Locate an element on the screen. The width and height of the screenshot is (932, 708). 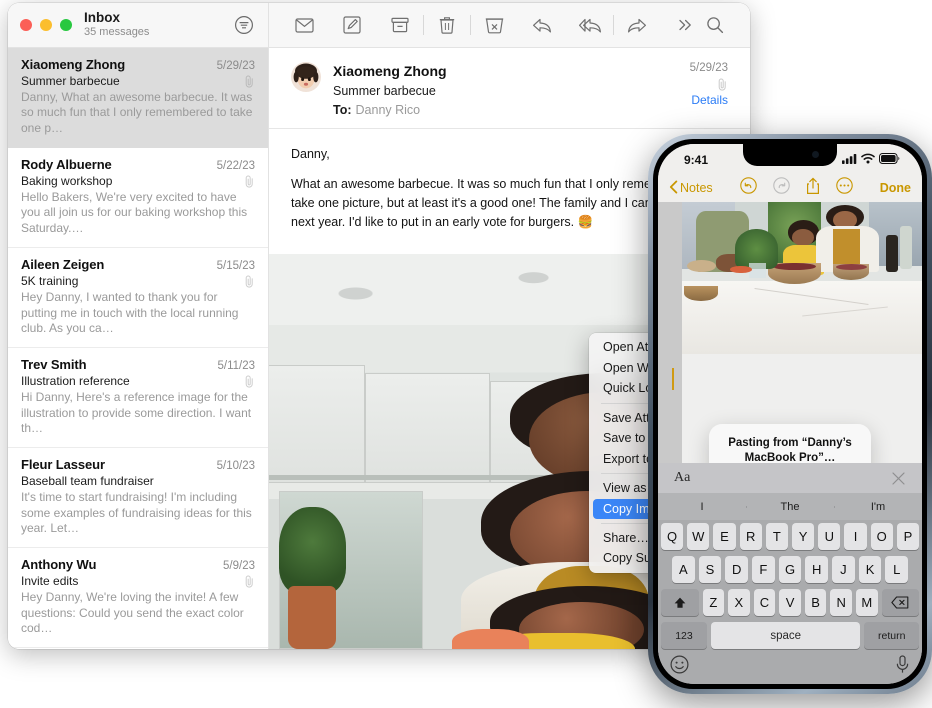
key-v: V is located at coordinates (790, 602).